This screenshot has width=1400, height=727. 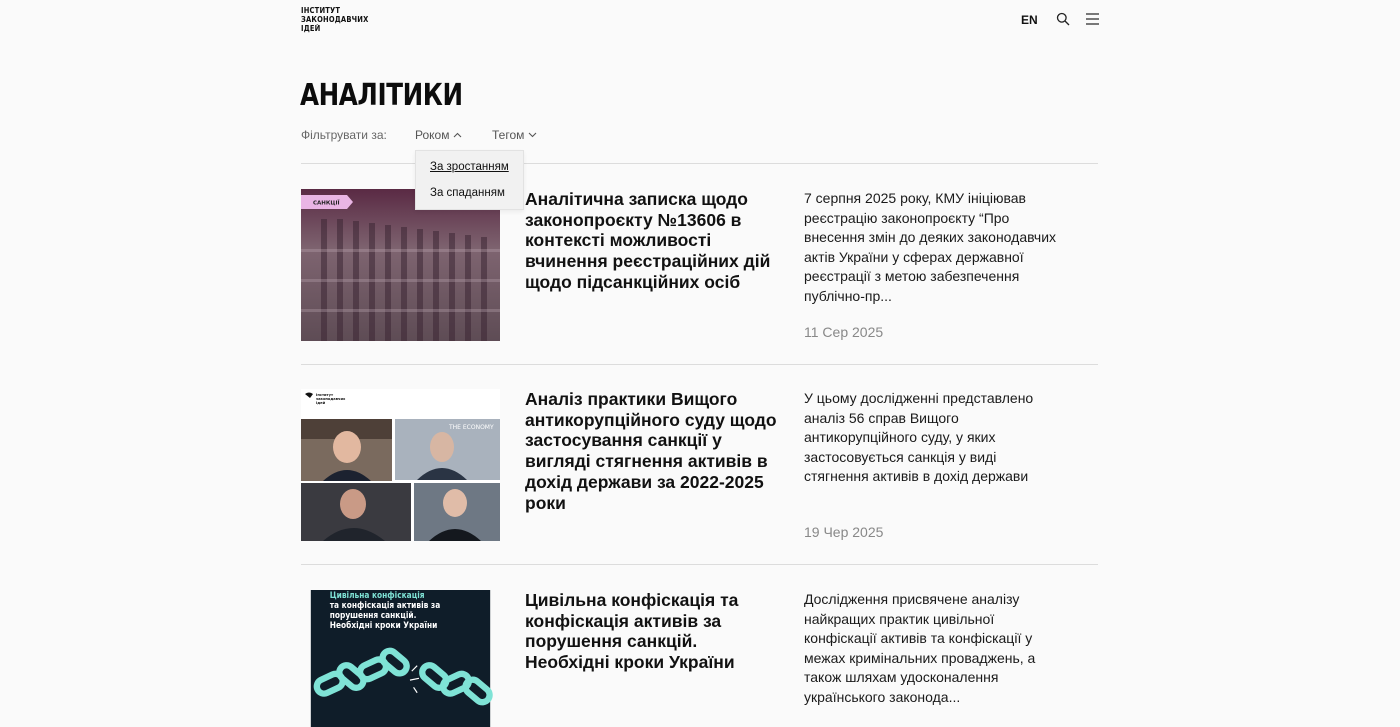 I want to click on logo-line: ІДЕЙ, so click(x=311, y=28).